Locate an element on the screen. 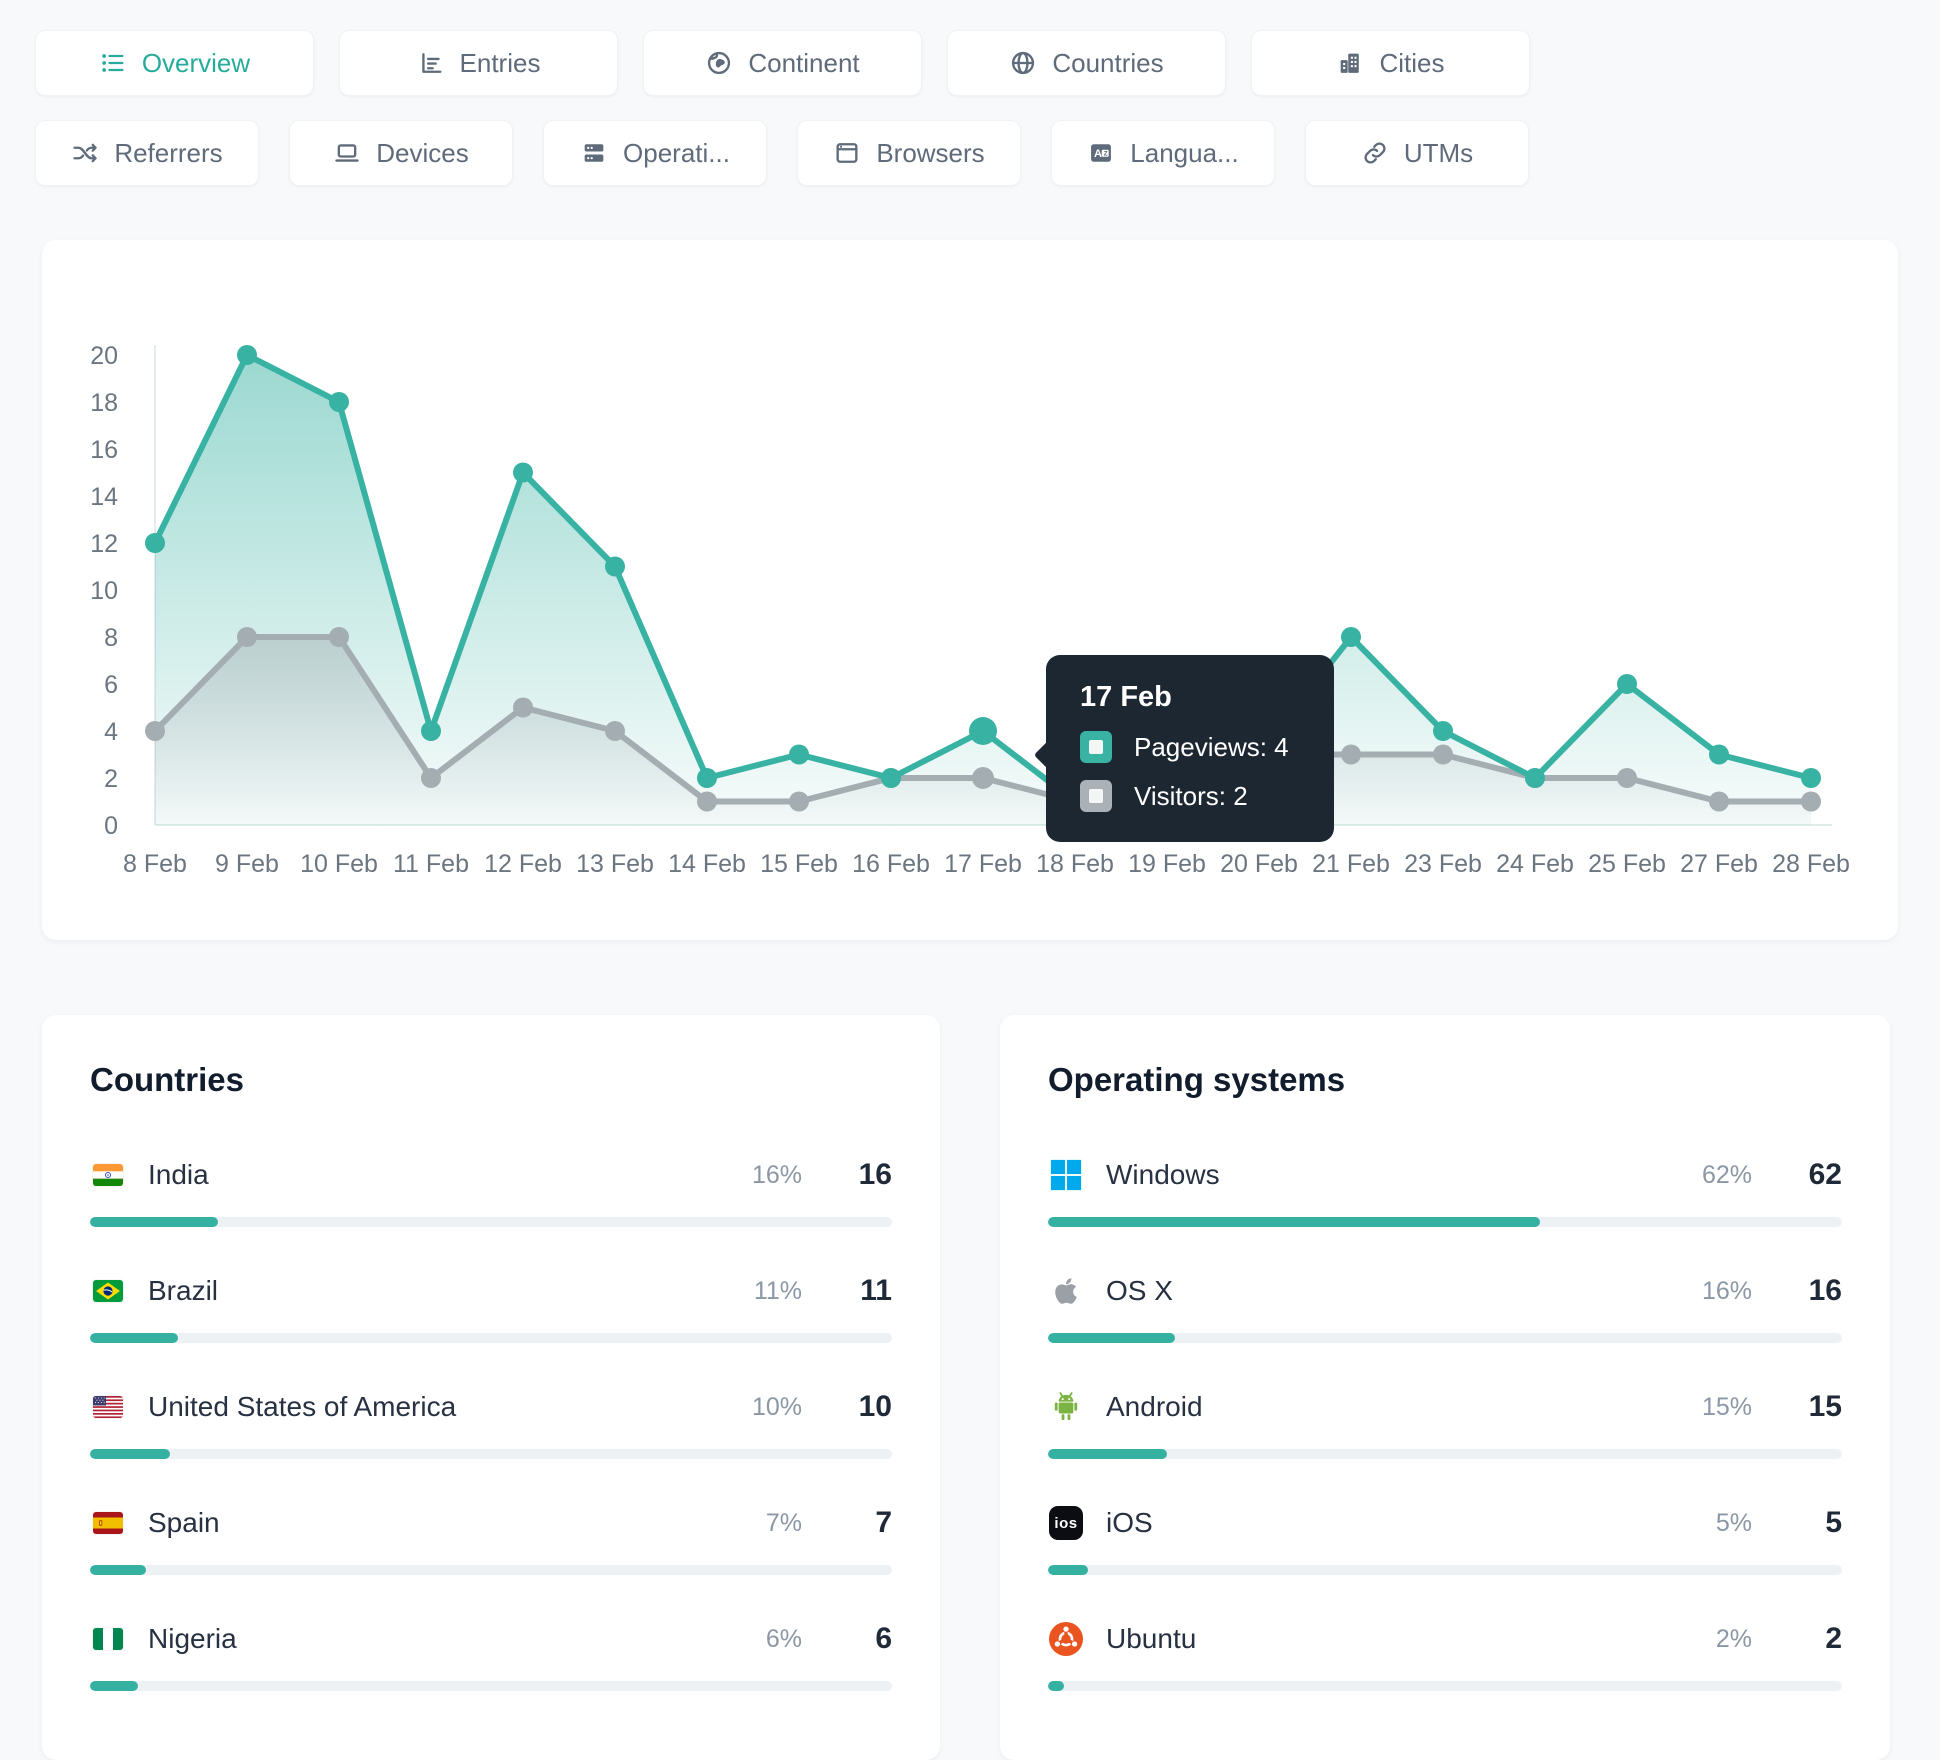  svg-text: 9 Feb is located at coordinates (247, 864).